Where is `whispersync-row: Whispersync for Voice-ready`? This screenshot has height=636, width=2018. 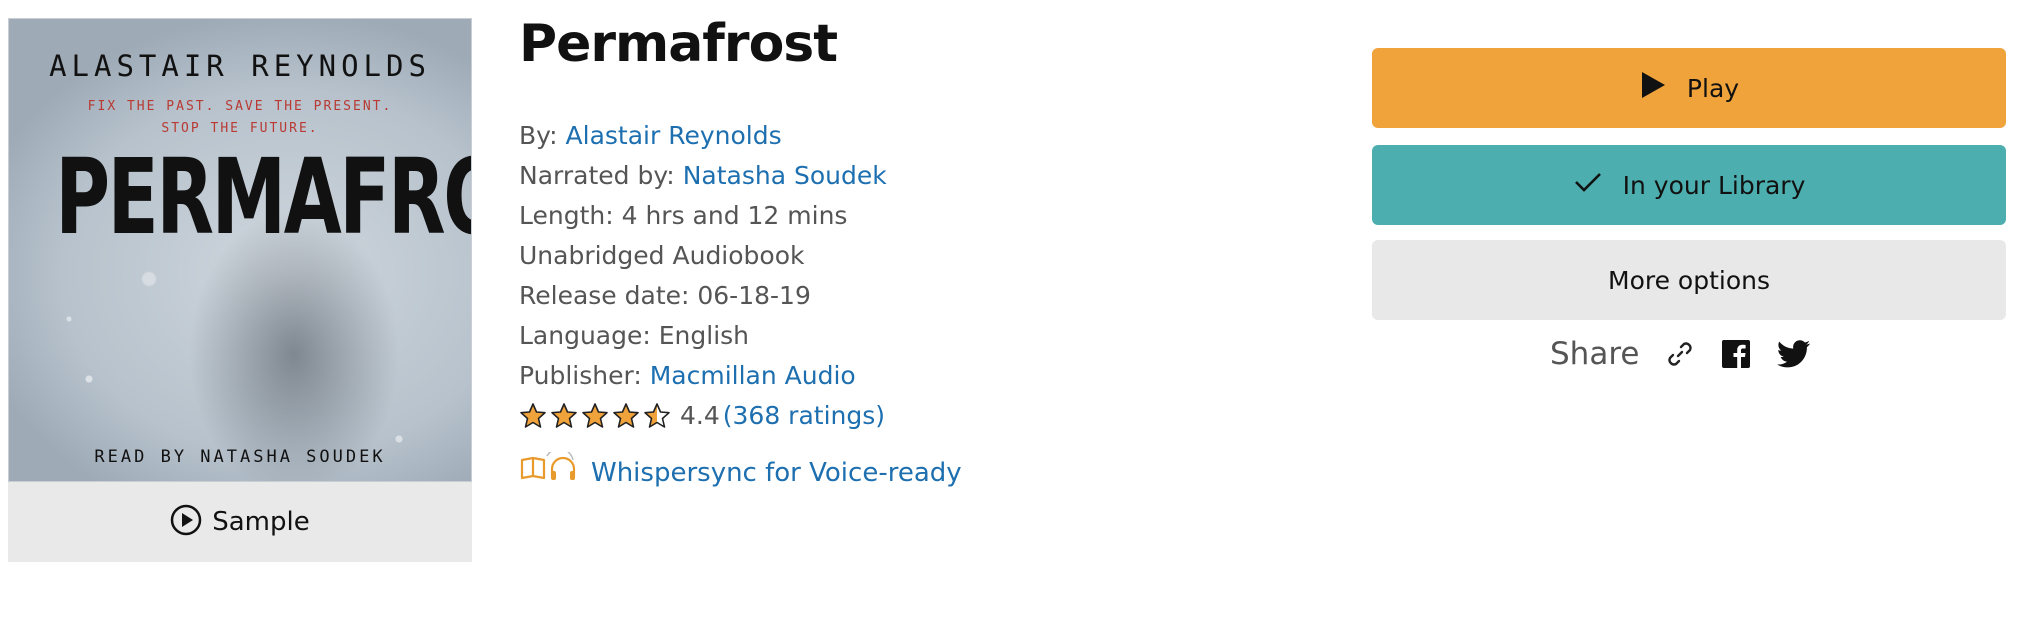
whispersync-row: Whispersync for Voice-ready is located at coordinates (740, 470).